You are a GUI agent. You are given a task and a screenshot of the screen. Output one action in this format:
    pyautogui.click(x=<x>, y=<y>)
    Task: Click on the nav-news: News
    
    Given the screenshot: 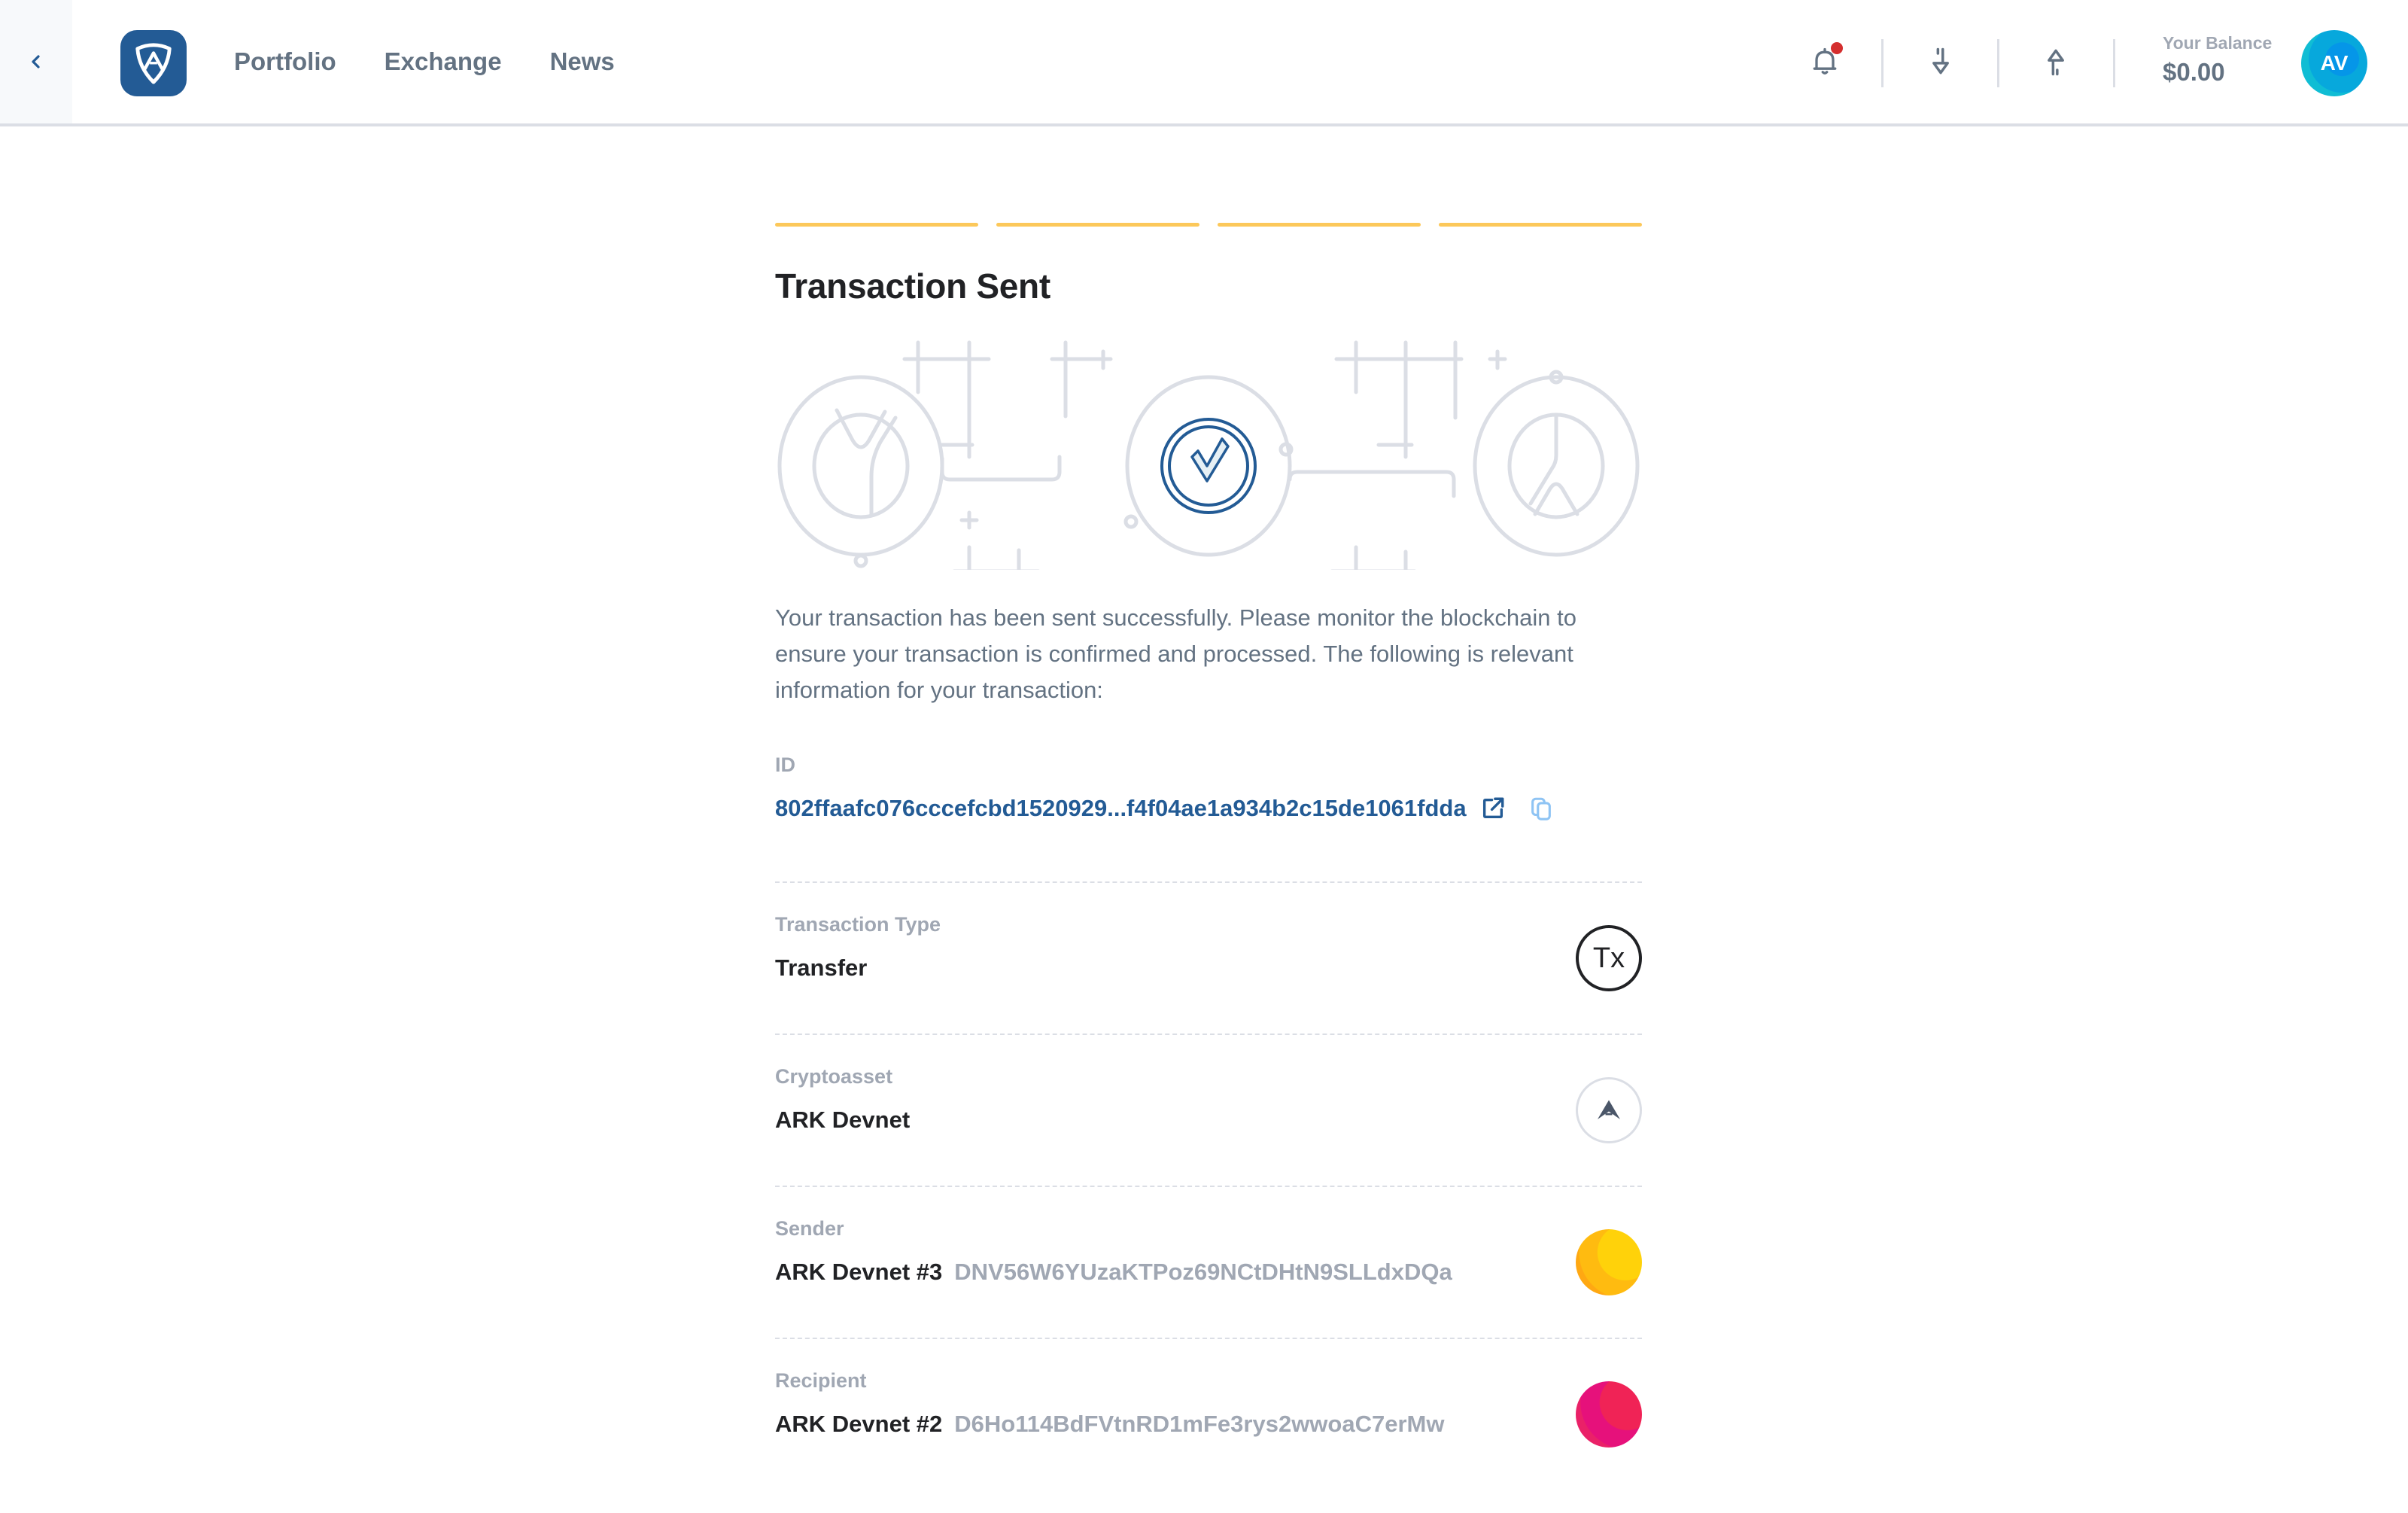 What is the action you would take?
    pyautogui.click(x=582, y=61)
    